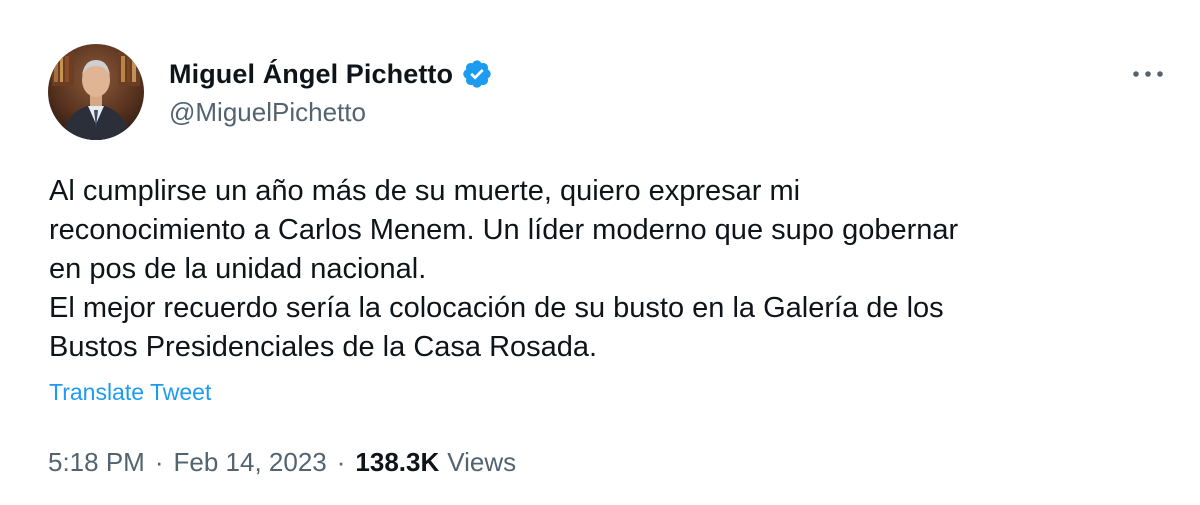 The height and width of the screenshot is (505, 1200). I want to click on tweet-date: Feb 14, 2023, so click(250, 462).